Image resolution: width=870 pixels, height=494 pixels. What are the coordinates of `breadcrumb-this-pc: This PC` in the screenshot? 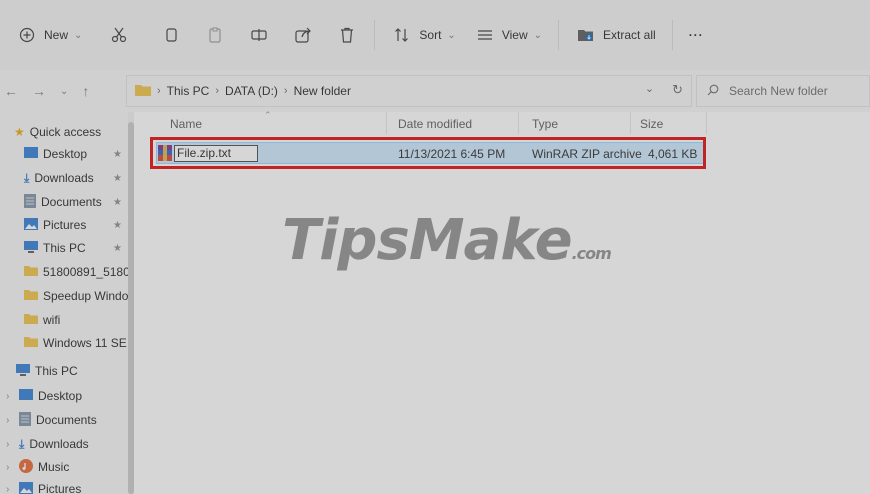 It's located at (188, 91).